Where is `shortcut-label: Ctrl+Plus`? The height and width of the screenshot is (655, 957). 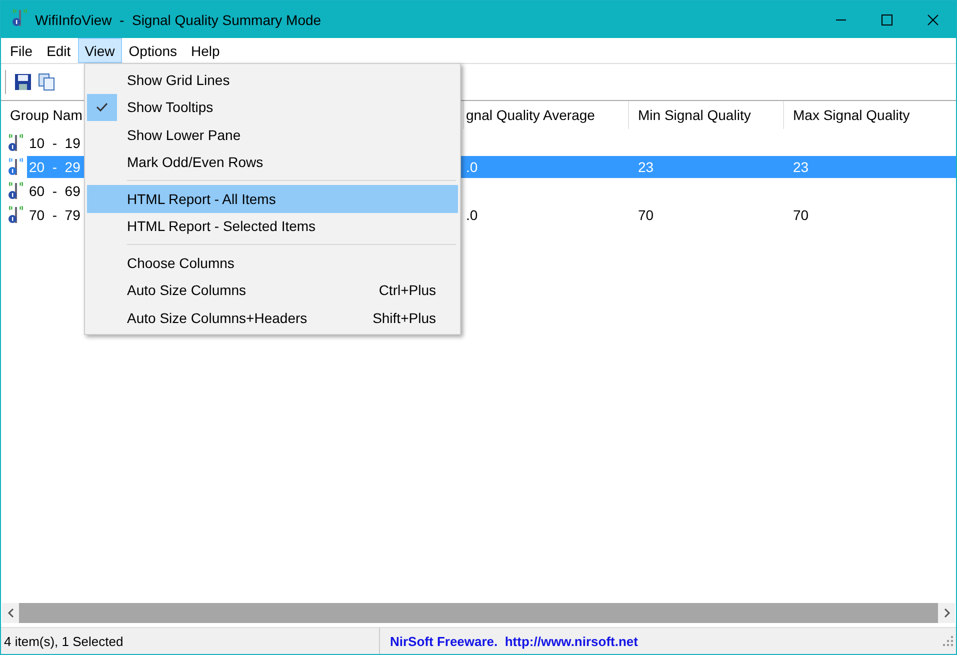
shortcut-label: Ctrl+Plus is located at coordinates (407, 290).